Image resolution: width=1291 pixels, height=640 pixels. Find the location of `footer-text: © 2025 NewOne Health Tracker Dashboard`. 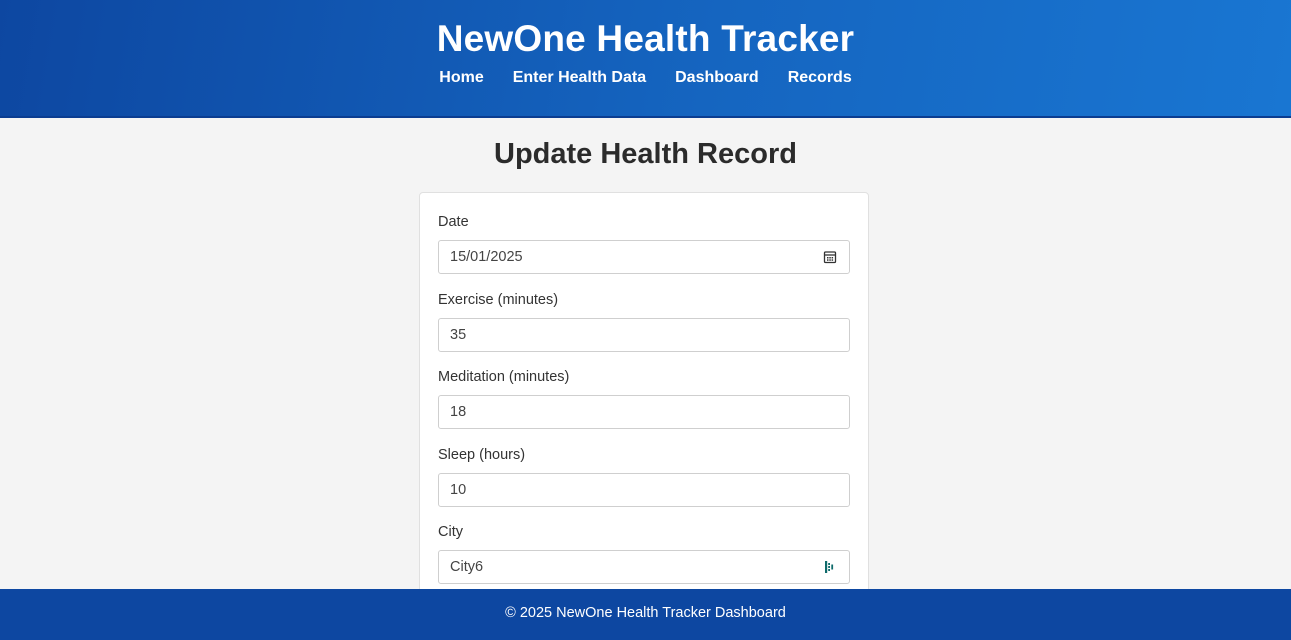

footer-text: © 2025 NewOne Health Tracker Dashboard is located at coordinates (645, 613).